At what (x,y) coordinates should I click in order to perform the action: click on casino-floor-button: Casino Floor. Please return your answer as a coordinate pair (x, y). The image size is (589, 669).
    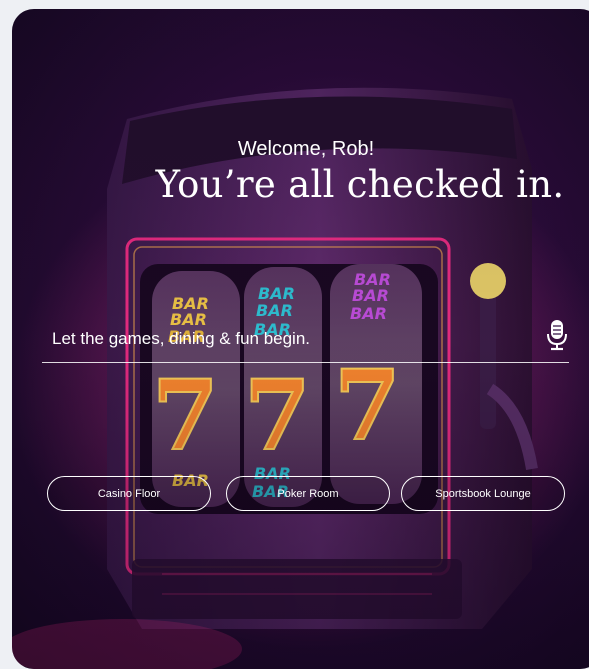
    Looking at the image, I should click on (129, 493).